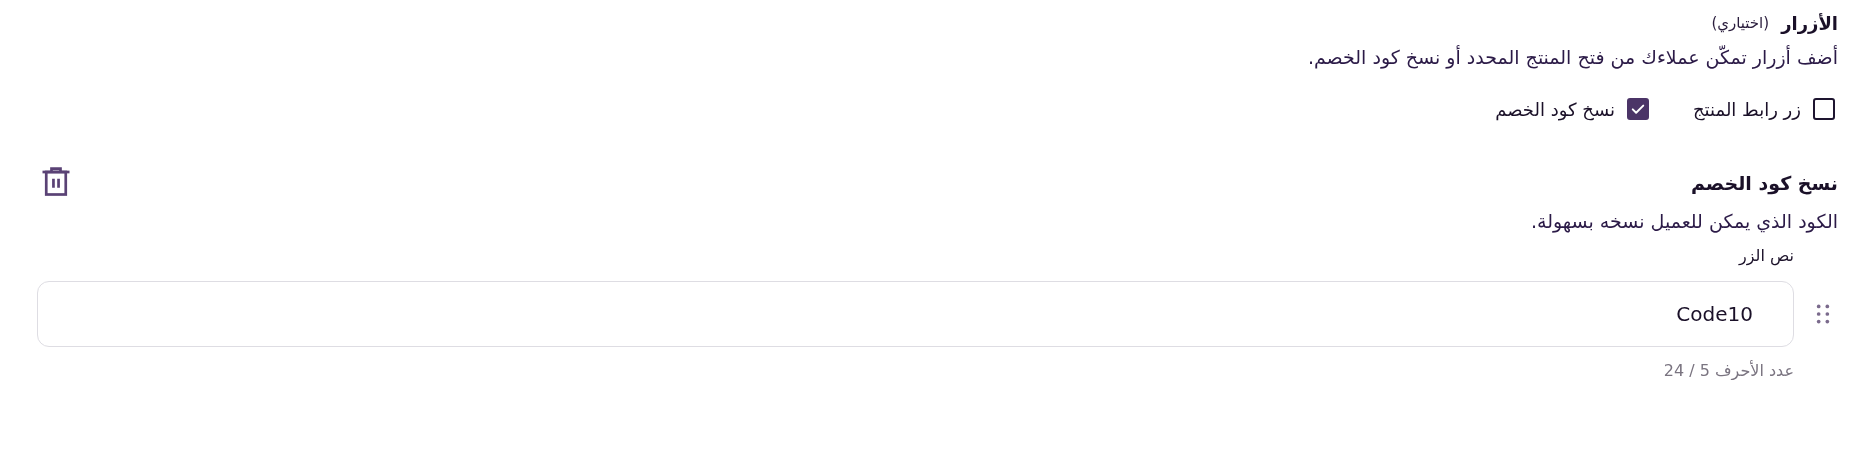  Describe the element at coordinates (915, 314) in the screenshot. I see `text-field: Code10` at that location.